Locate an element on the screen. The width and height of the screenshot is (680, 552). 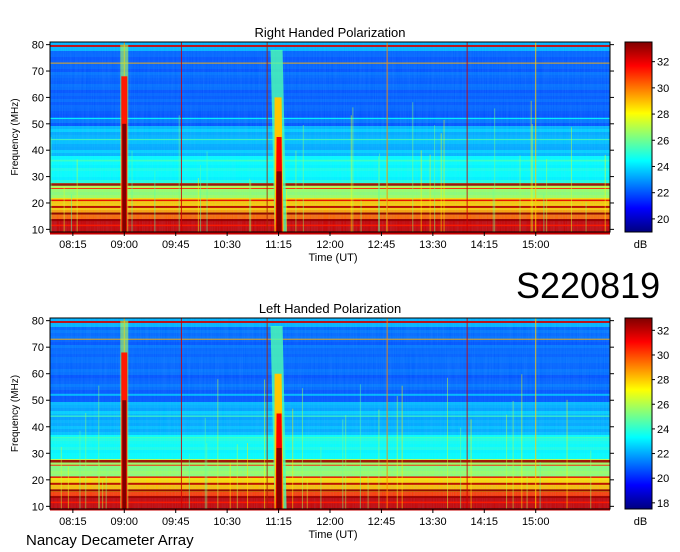
colorbar: 20 22 24 26 28 30 32 dB is located at coordinates (646, 146).